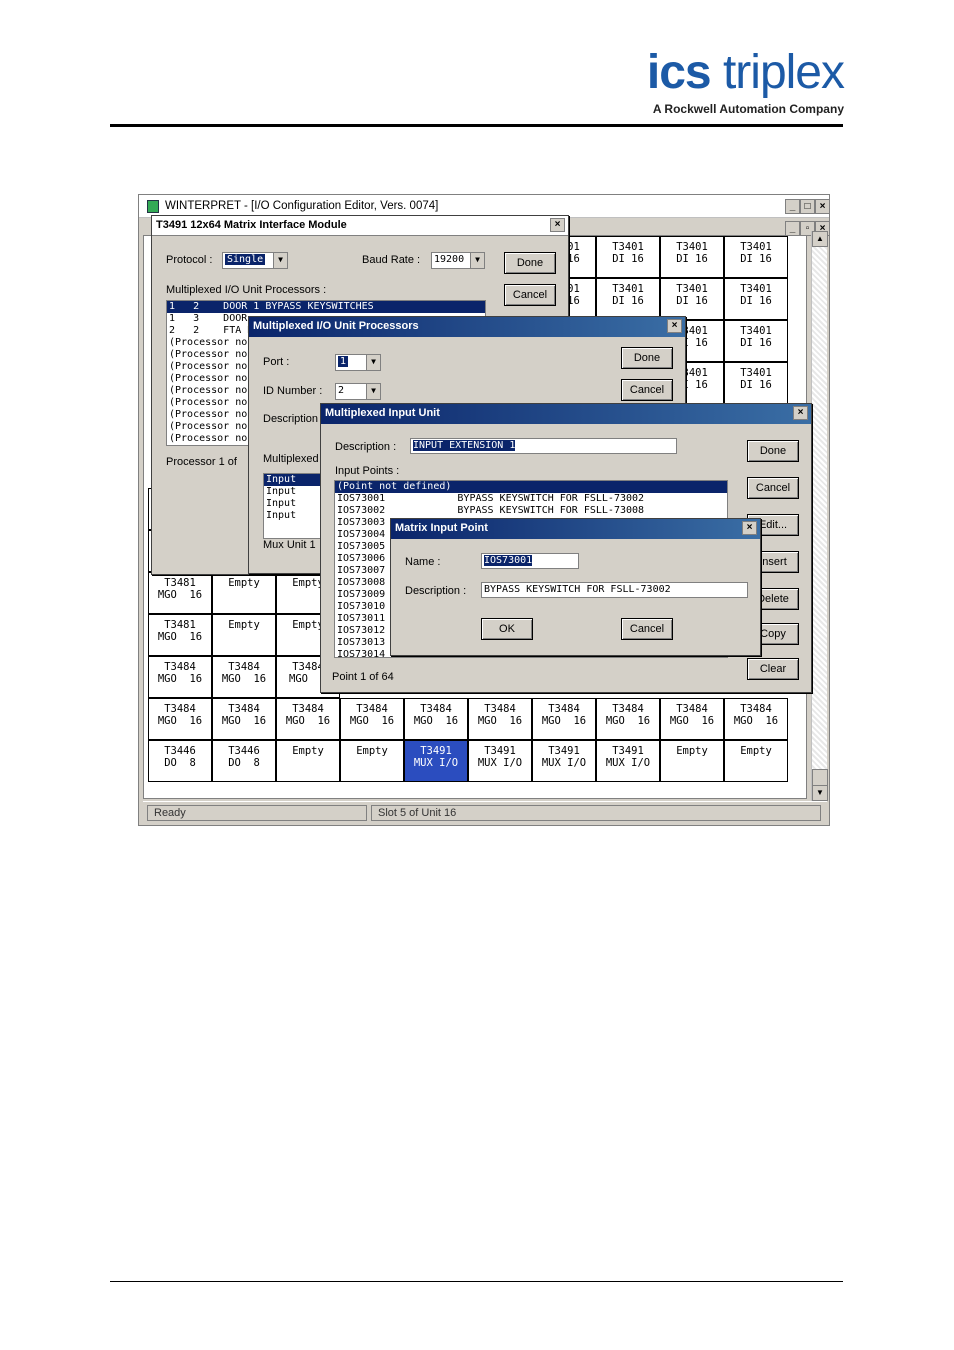 This screenshot has width=954, height=1350. What do you see at coordinates (543, 446) in the screenshot?
I see `description-field: INPUT EXTENSION 1` at bounding box center [543, 446].